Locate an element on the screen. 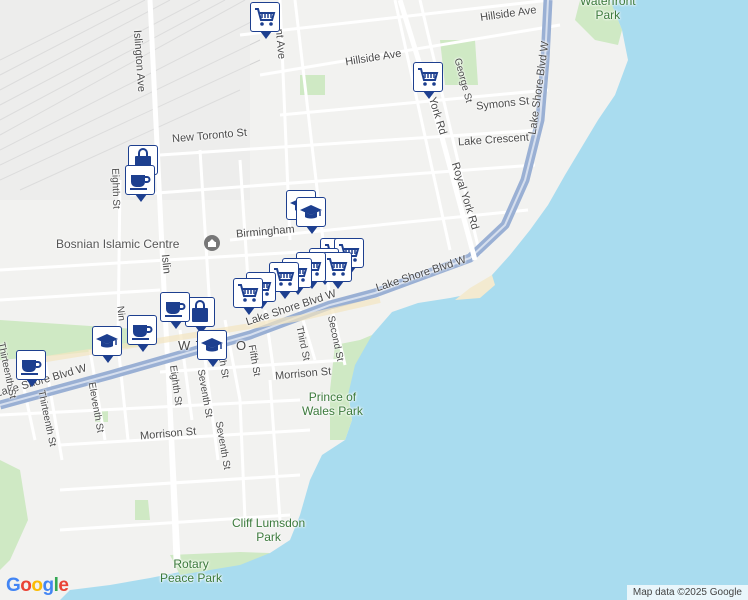 Image resolution: width=748 pixels, height=600 pixels. street-label: Islin is located at coordinates (165, 264).